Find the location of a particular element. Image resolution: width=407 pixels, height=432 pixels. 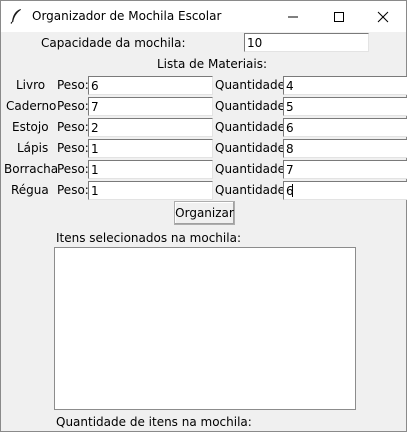

close-button is located at coordinates (383, 16).